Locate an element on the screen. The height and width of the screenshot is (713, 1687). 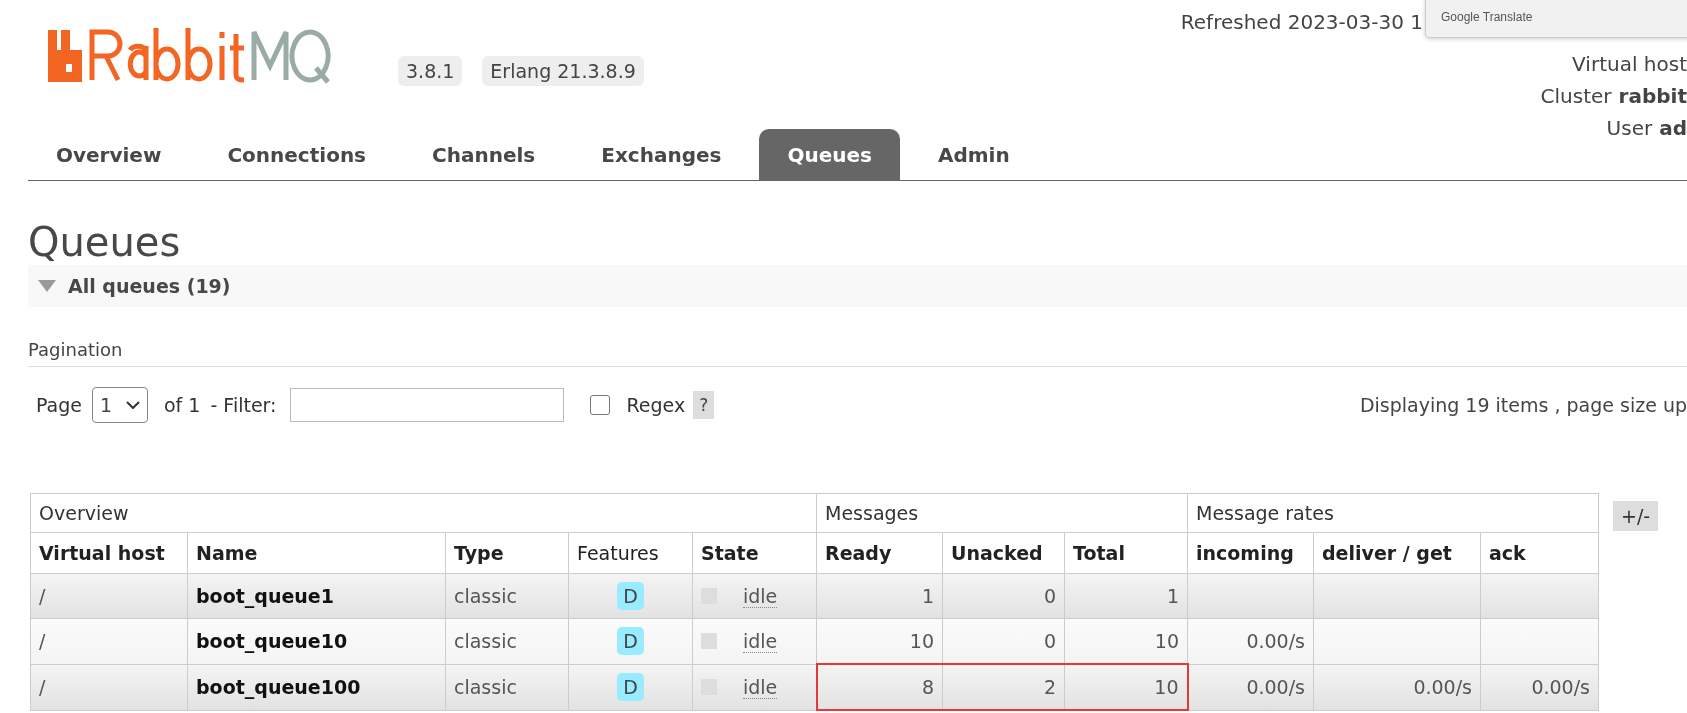
state-indicator-icon is located at coordinates (709, 641).